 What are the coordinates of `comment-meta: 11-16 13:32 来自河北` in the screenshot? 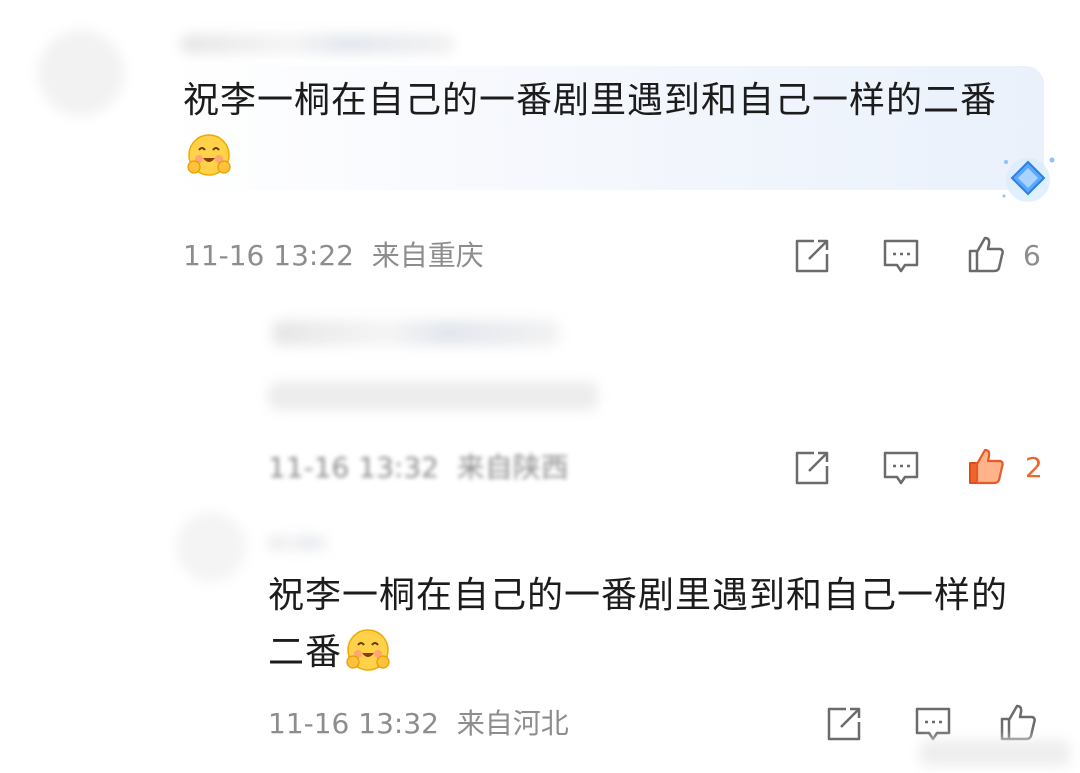 It's located at (418, 723).